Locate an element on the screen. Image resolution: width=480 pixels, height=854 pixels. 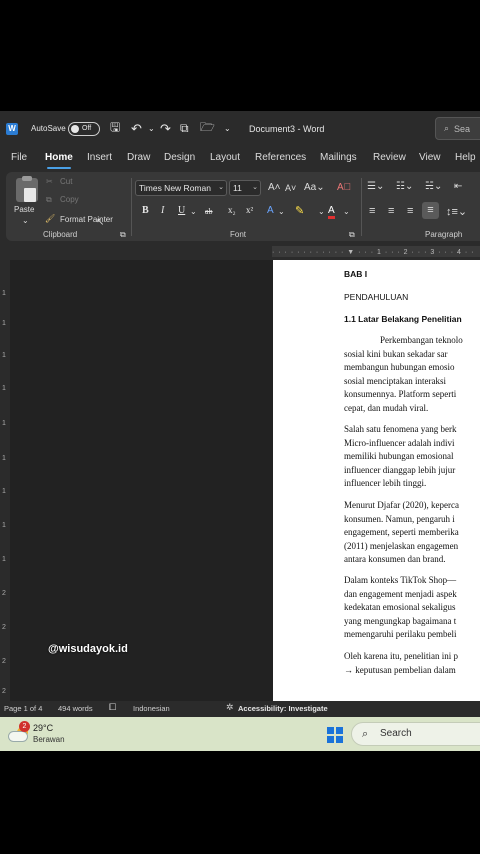
tab-view: View is located at coordinates (430, 158).